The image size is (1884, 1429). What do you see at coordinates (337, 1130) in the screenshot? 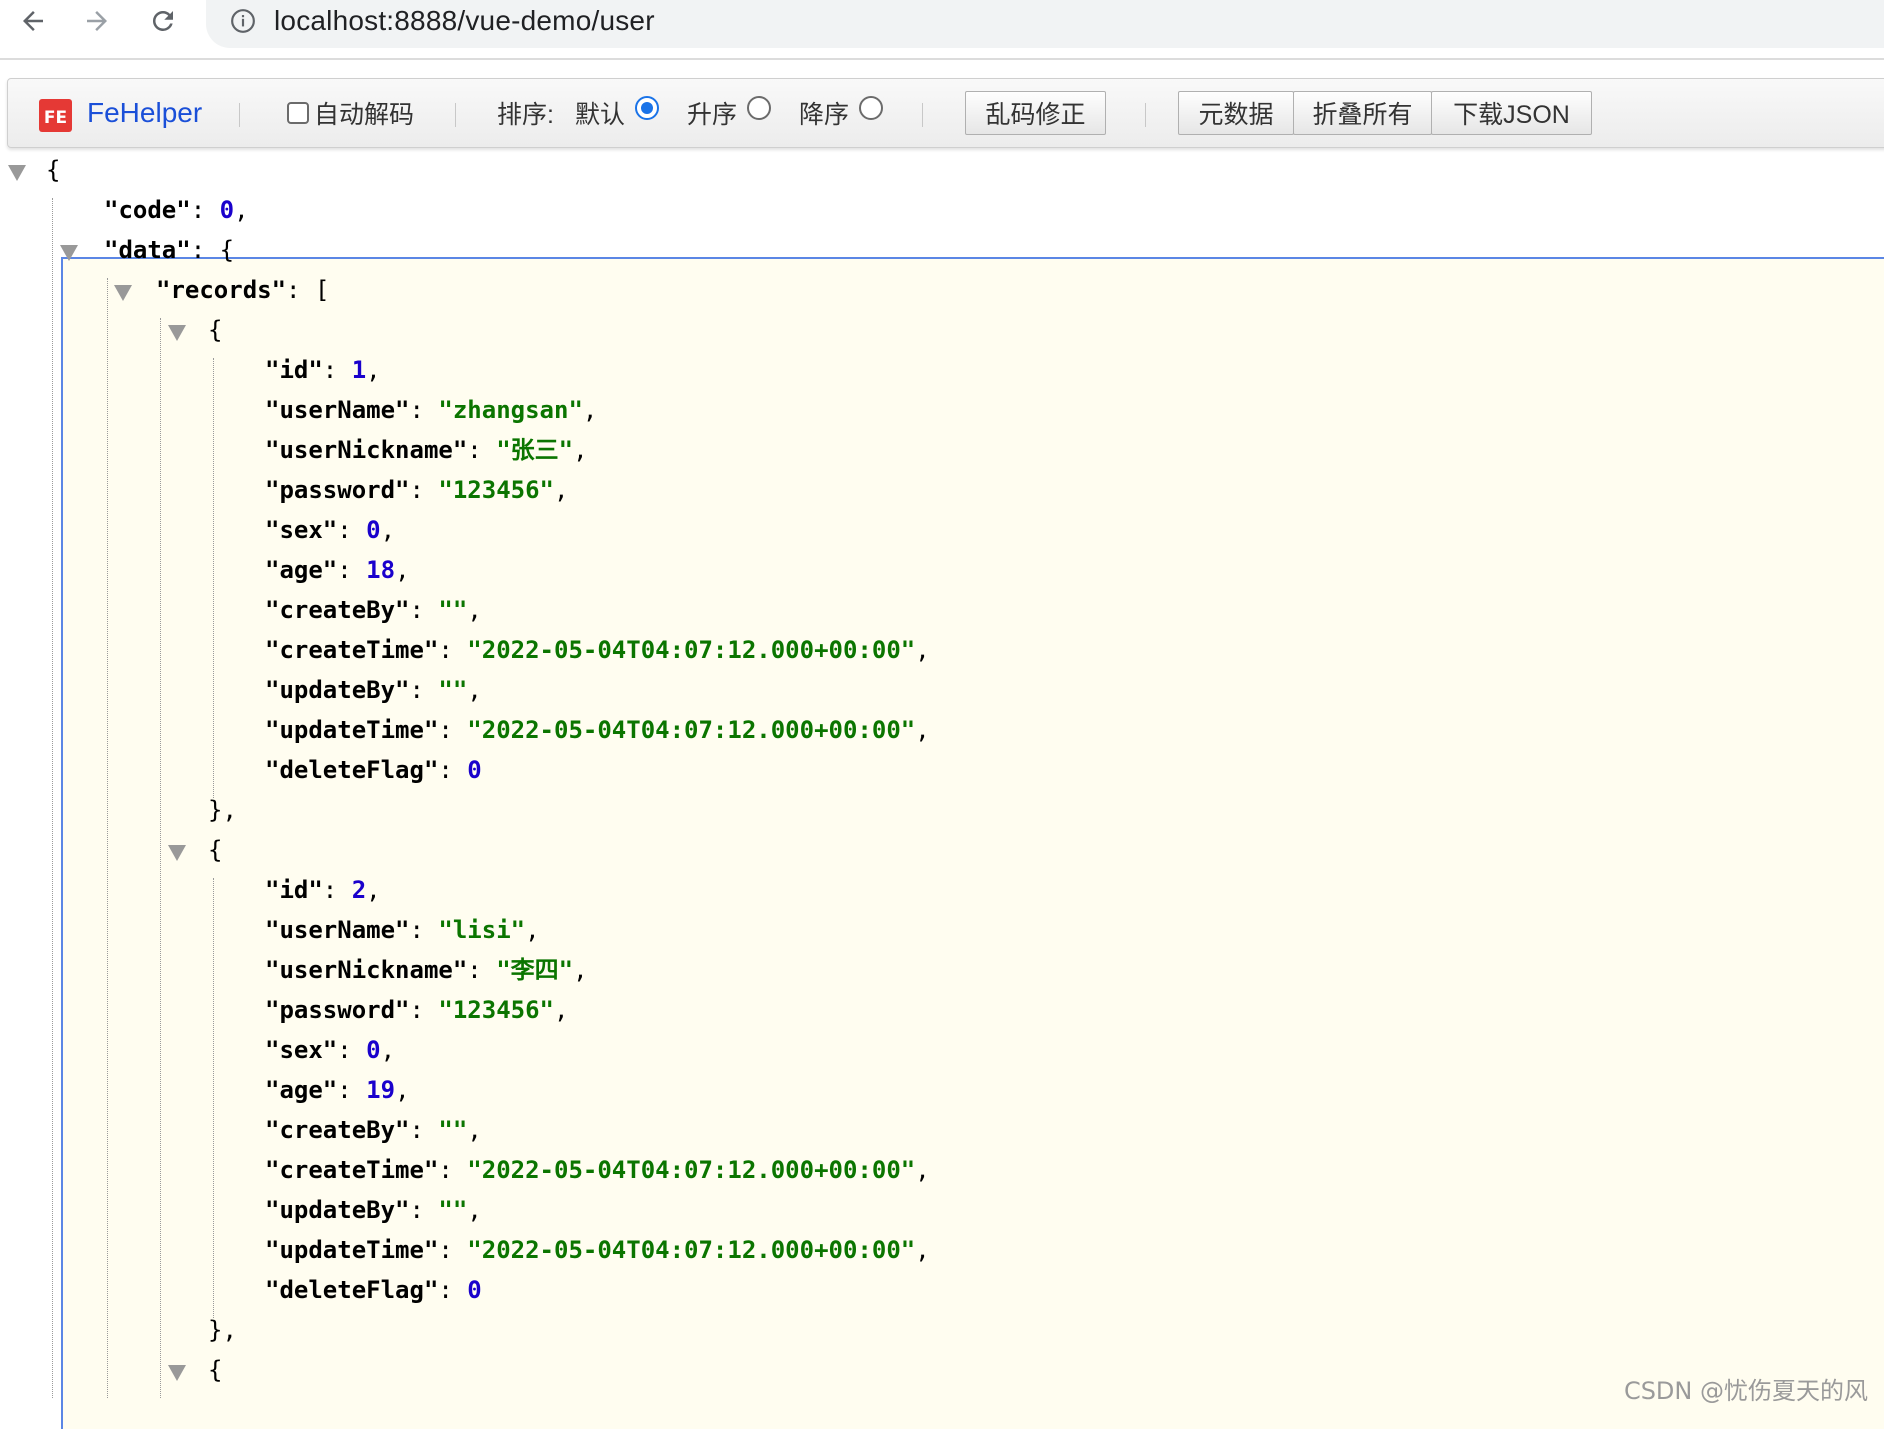
I see `json-key: "createBy"` at bounding box center [337, 1130].